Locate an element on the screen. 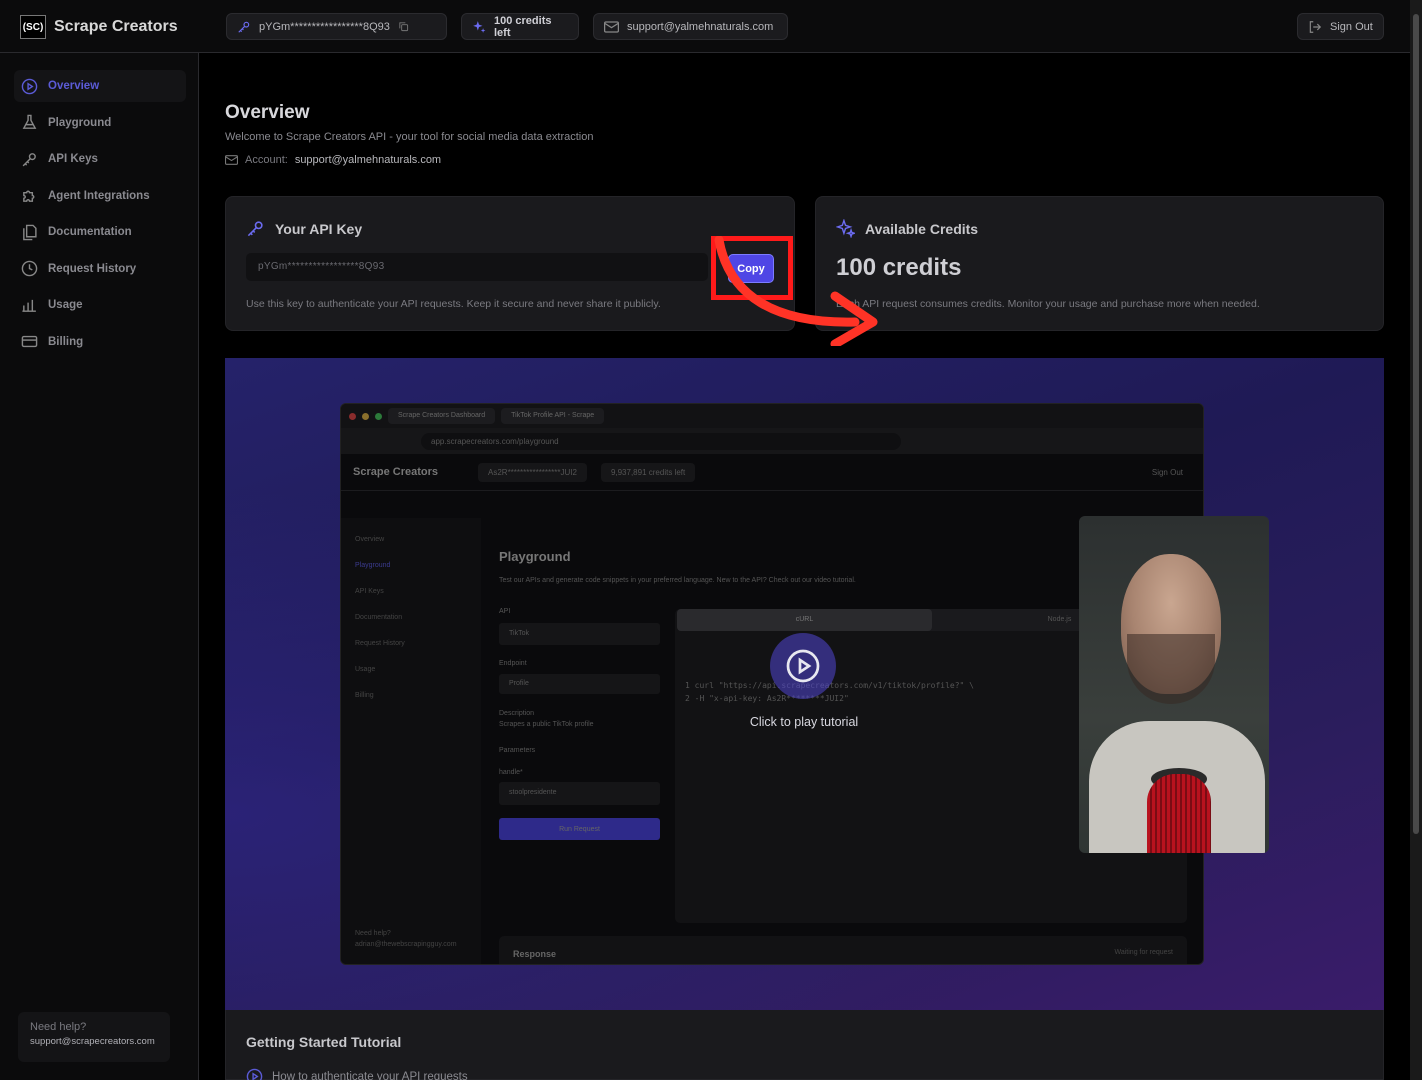 The image size is (1422, 1080). video-code-line: 2 -H "x-api-key: As2R********JUI2" is located at coordinates (767, 698).